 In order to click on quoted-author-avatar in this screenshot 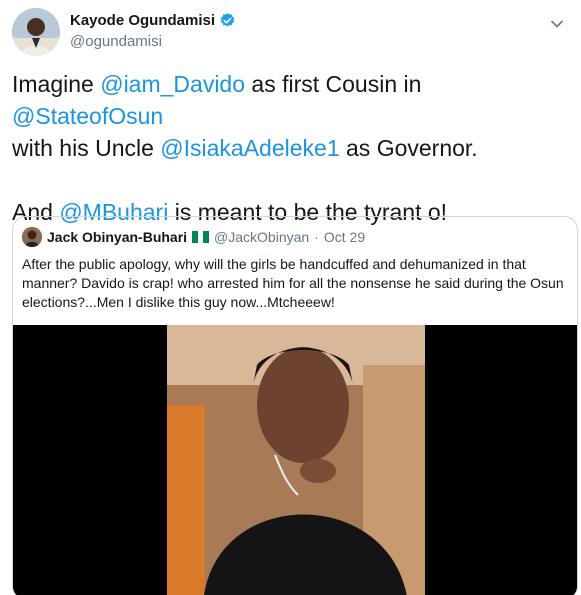, I will do `click(32, 237)`.